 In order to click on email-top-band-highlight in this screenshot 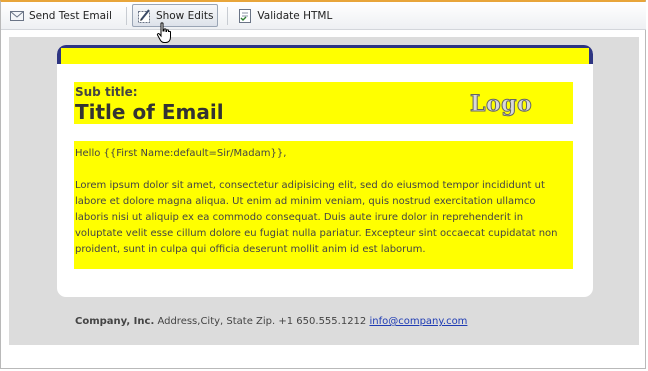, I will do `click(325, 56)`.